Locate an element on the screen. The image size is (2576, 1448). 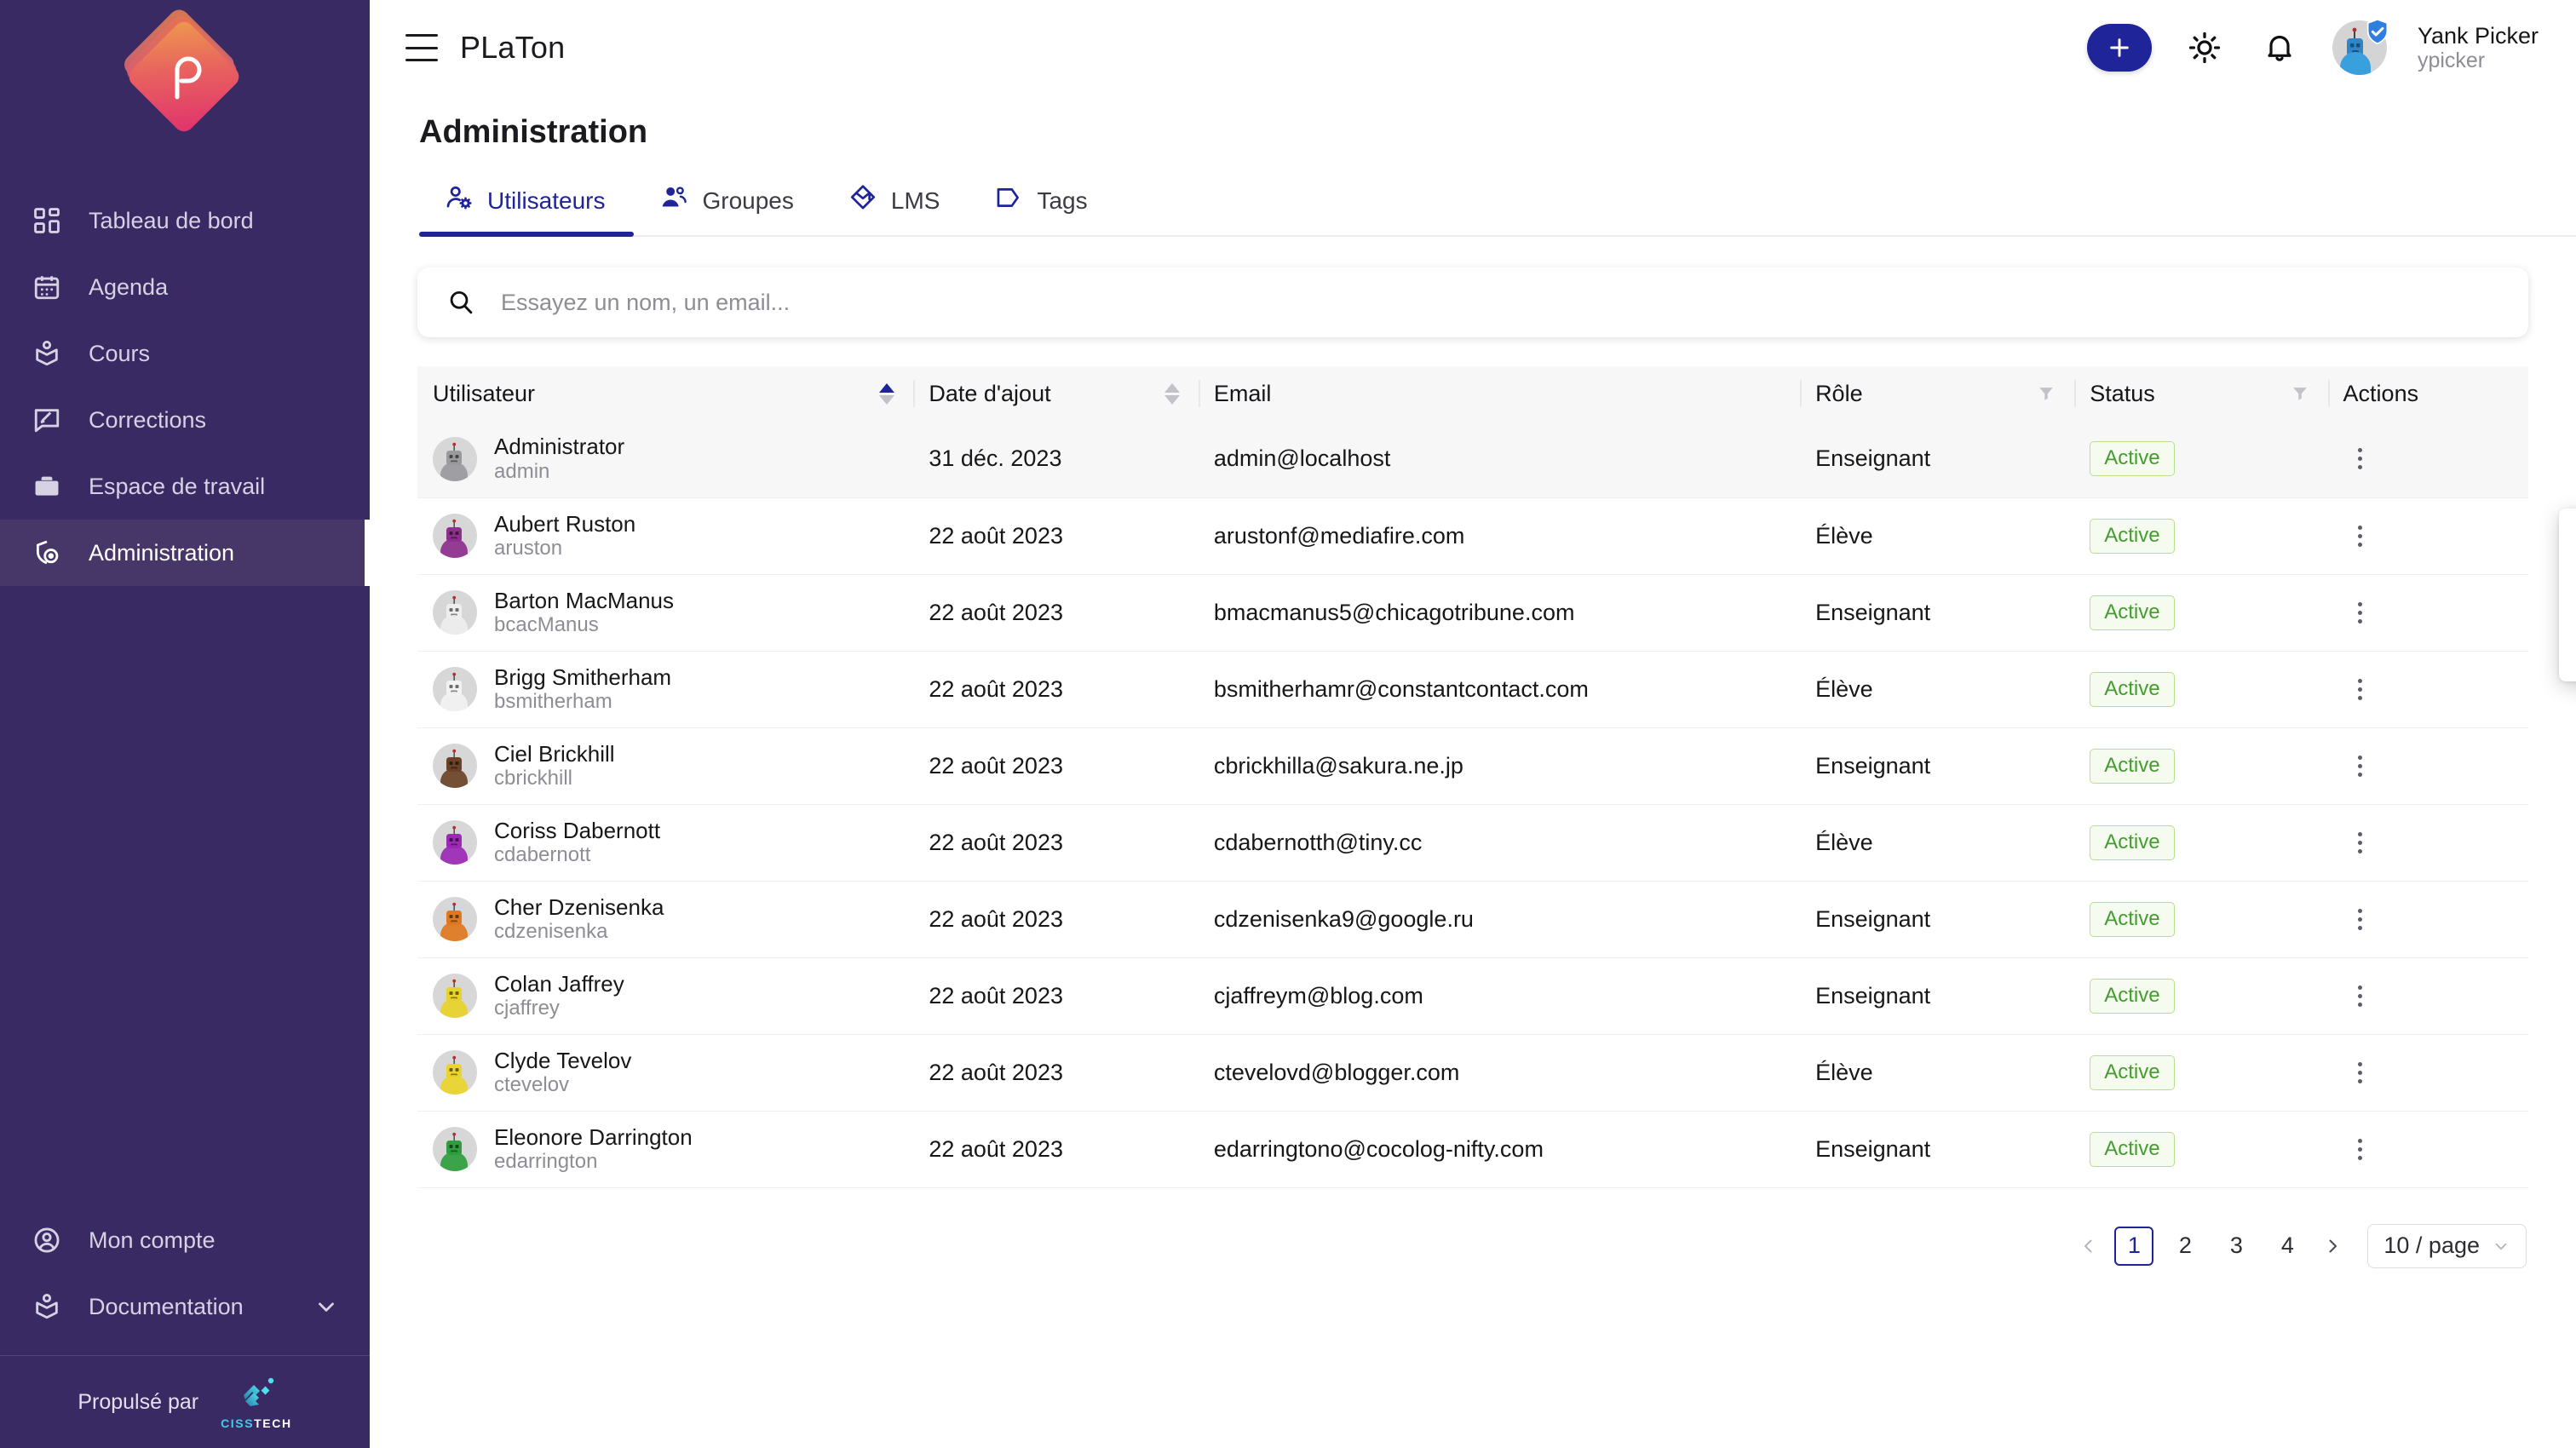
cisstech-logo: CISSTECH is located at coordinates (256, 1402).